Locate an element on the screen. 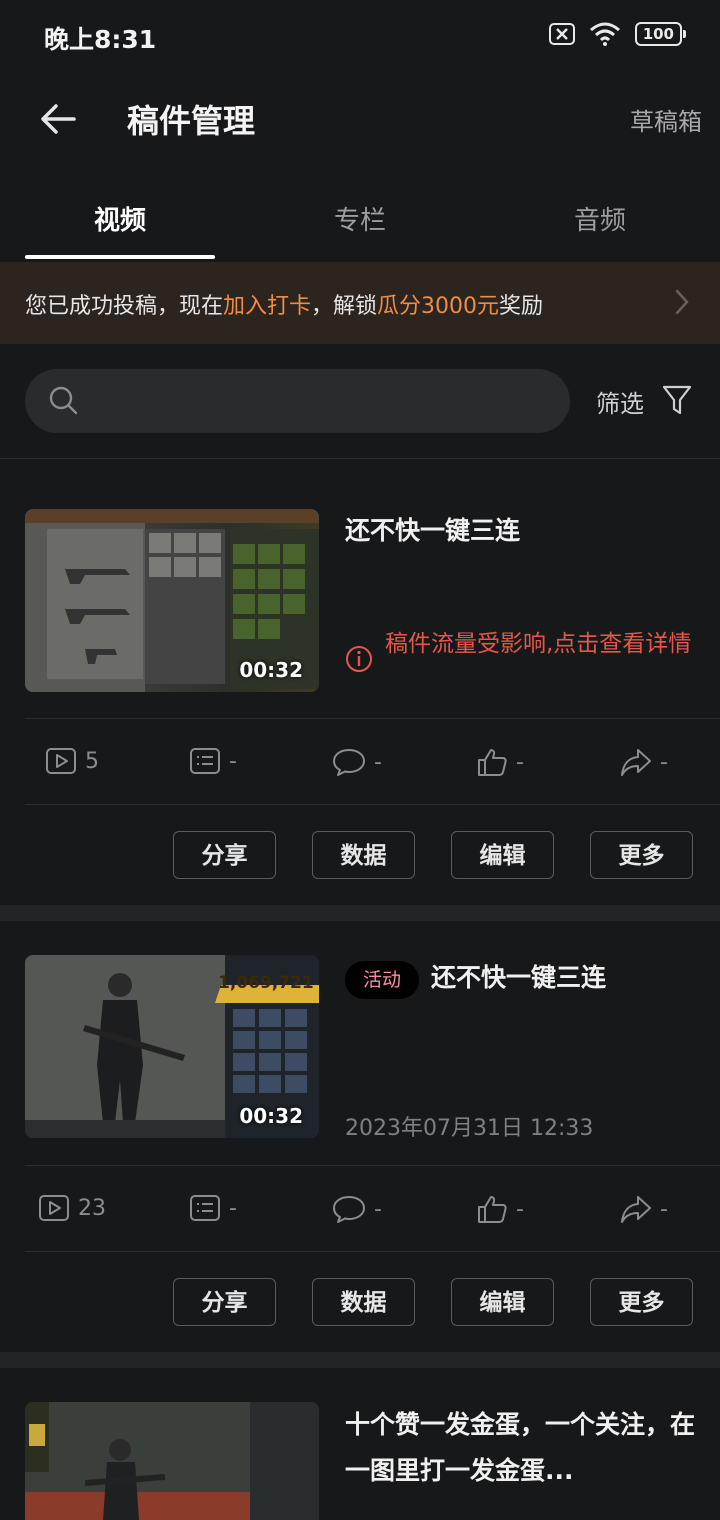 The height and width of the screenshot is (1520, 720). stat-plays: 23 is located at coordinates (72, 1208).